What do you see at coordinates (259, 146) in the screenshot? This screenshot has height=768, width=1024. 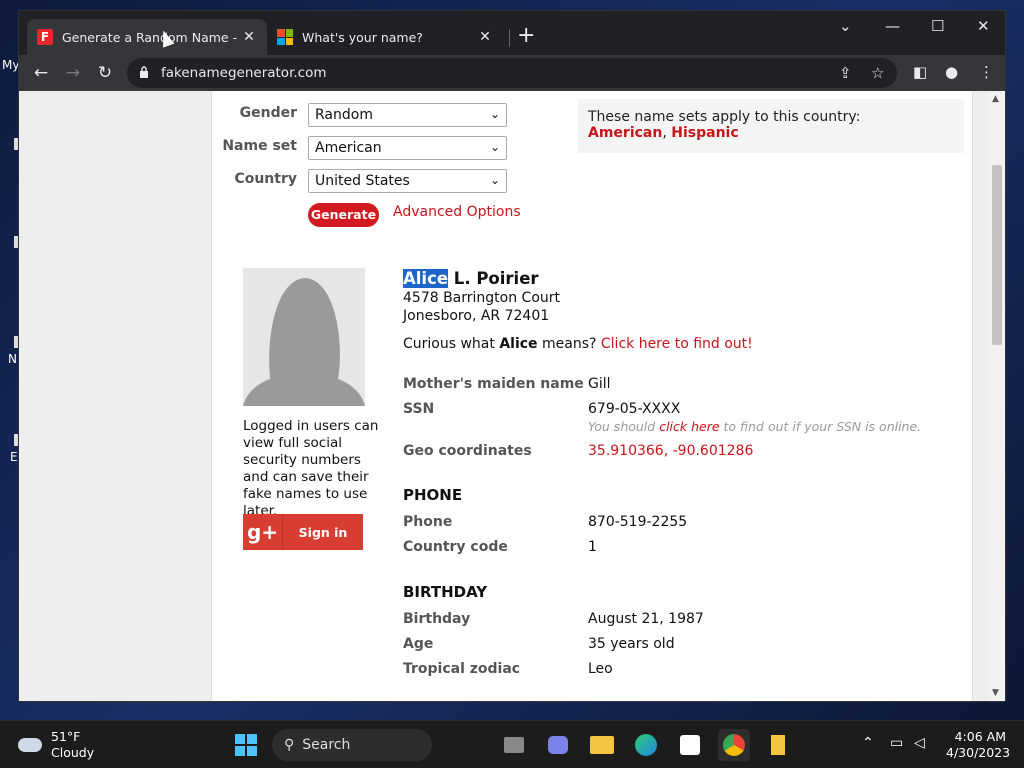 I see `nameset-label: Name set` at bounding box center [259, 146].